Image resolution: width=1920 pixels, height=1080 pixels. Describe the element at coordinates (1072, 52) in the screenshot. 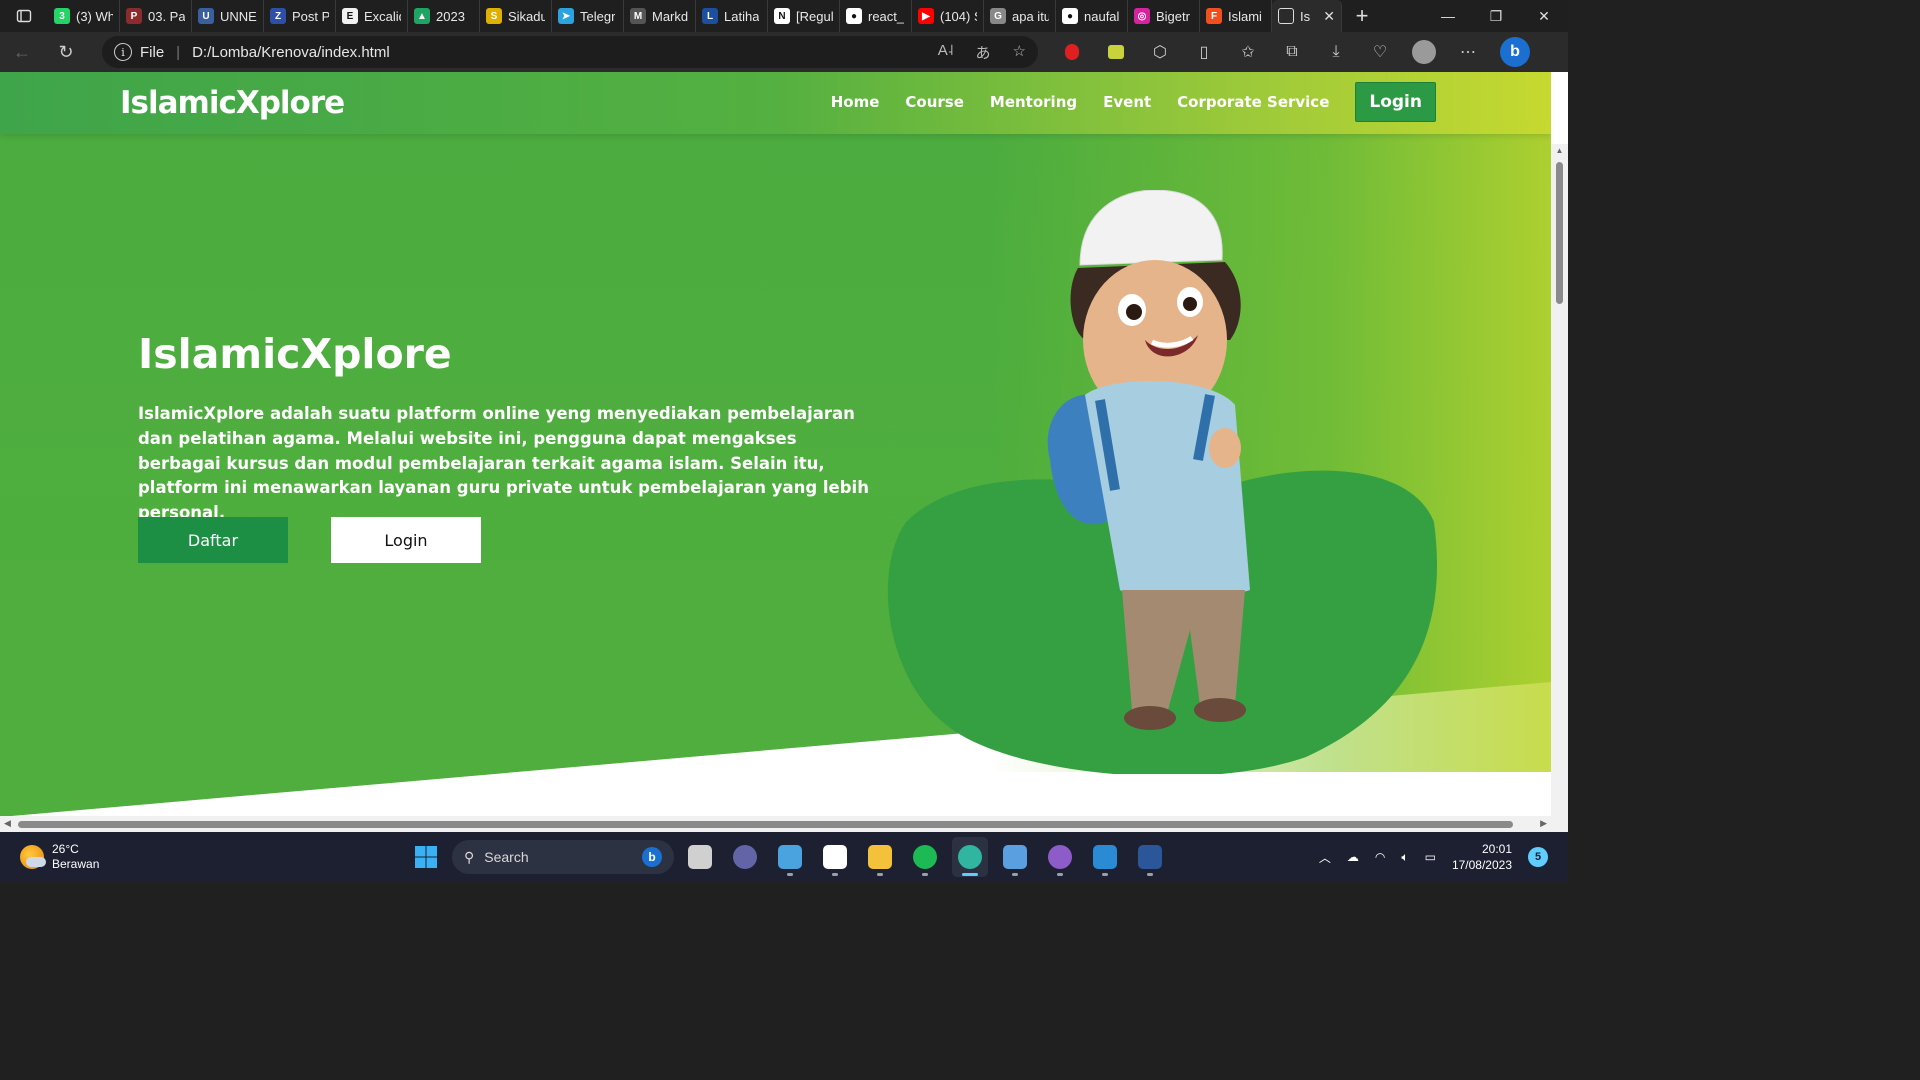

I see `extension-hand-icon` at that location.